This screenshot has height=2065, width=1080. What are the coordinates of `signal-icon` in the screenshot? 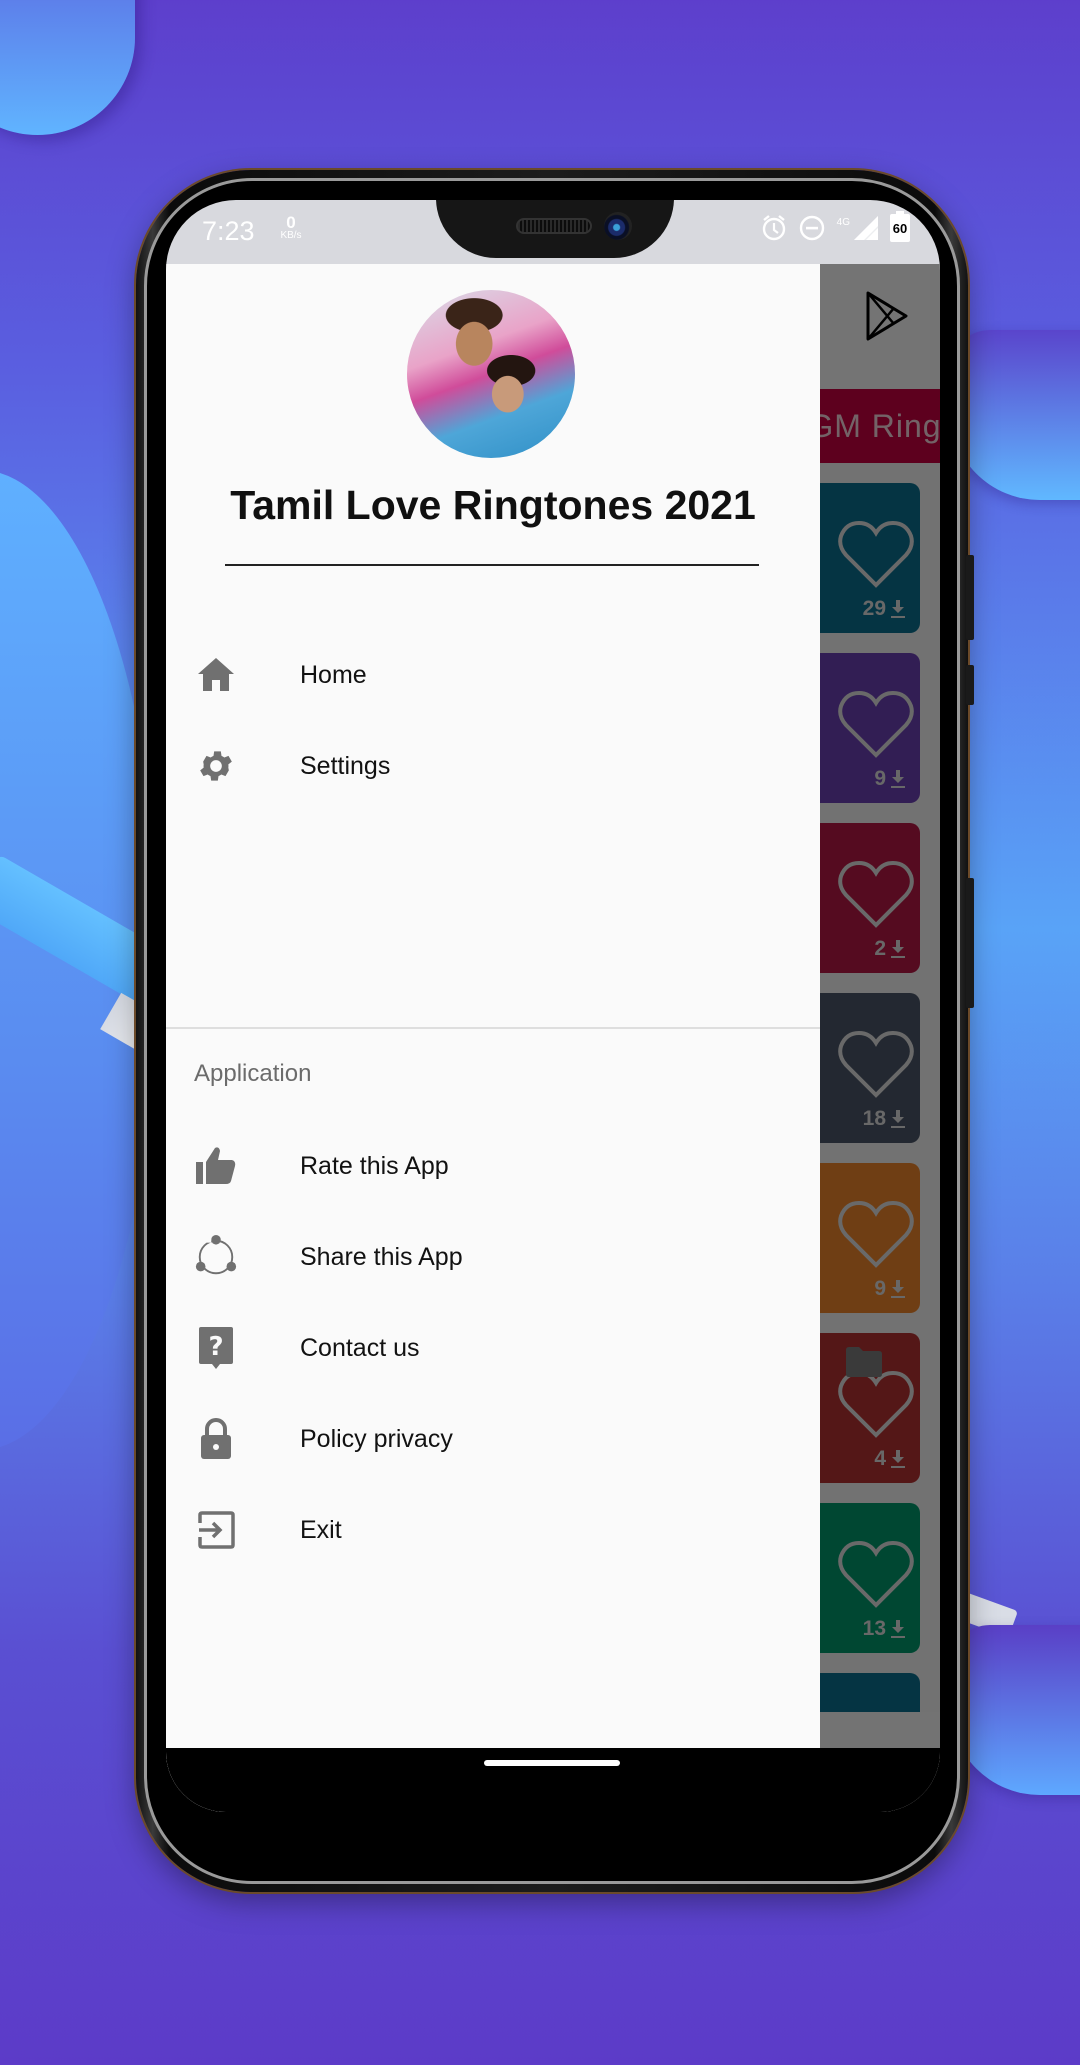 It's located at (866, 228).